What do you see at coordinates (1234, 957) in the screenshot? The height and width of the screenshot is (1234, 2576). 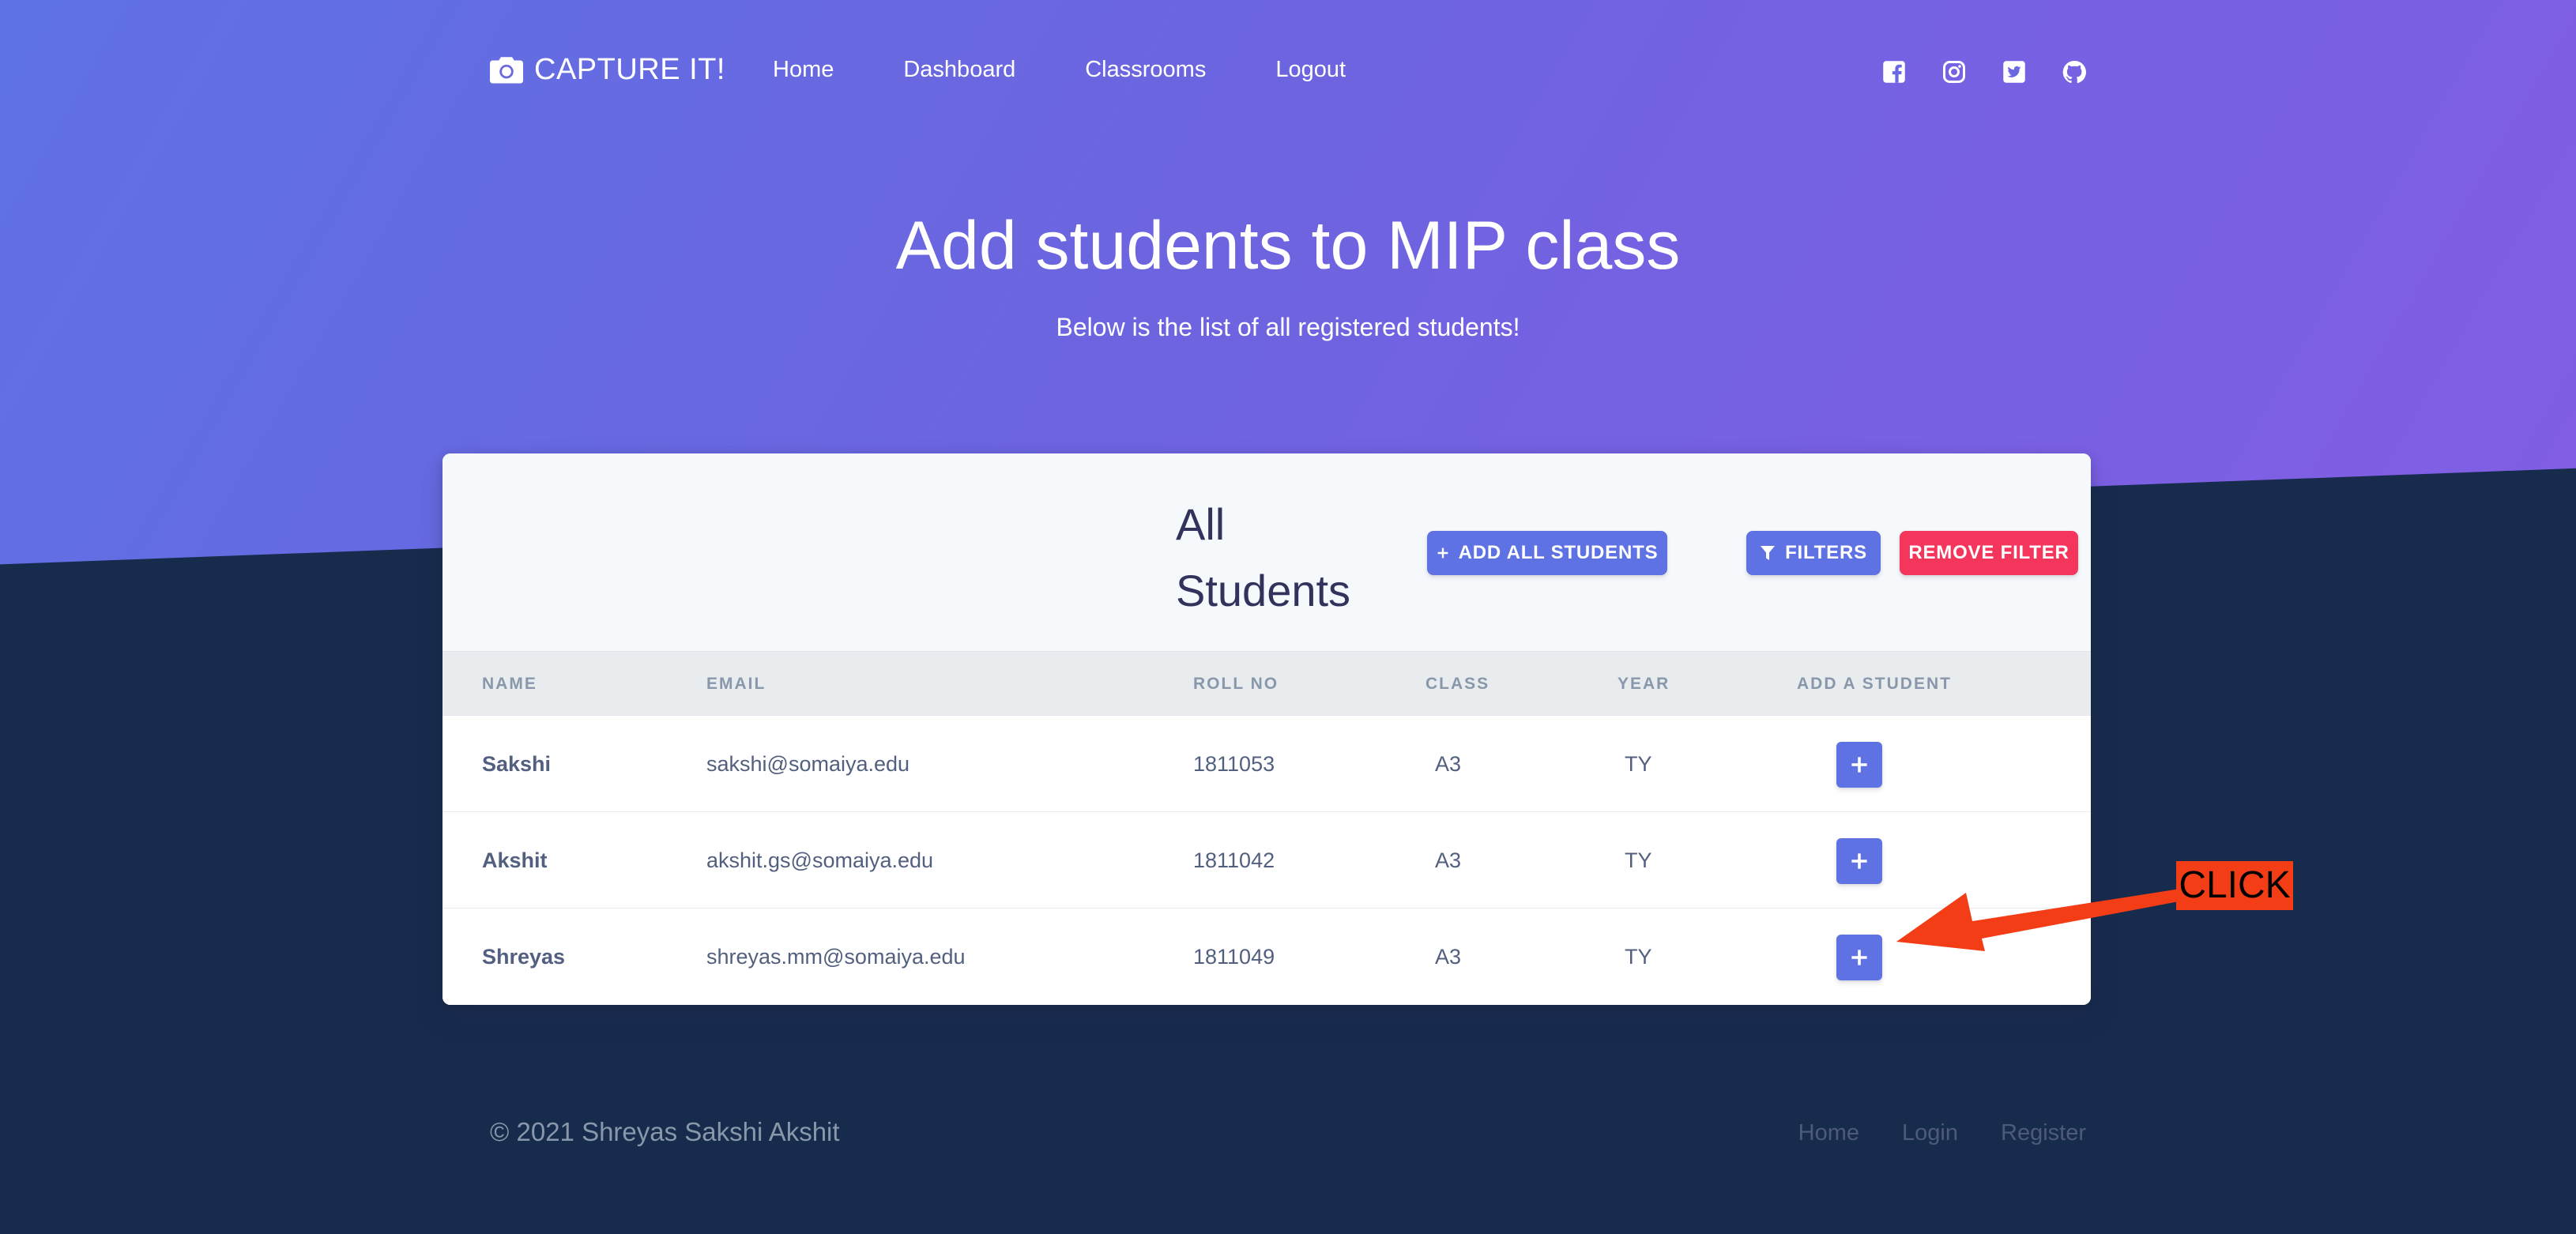 I see `student-roll-no: 1811049` at bounding box center [1234, 957].